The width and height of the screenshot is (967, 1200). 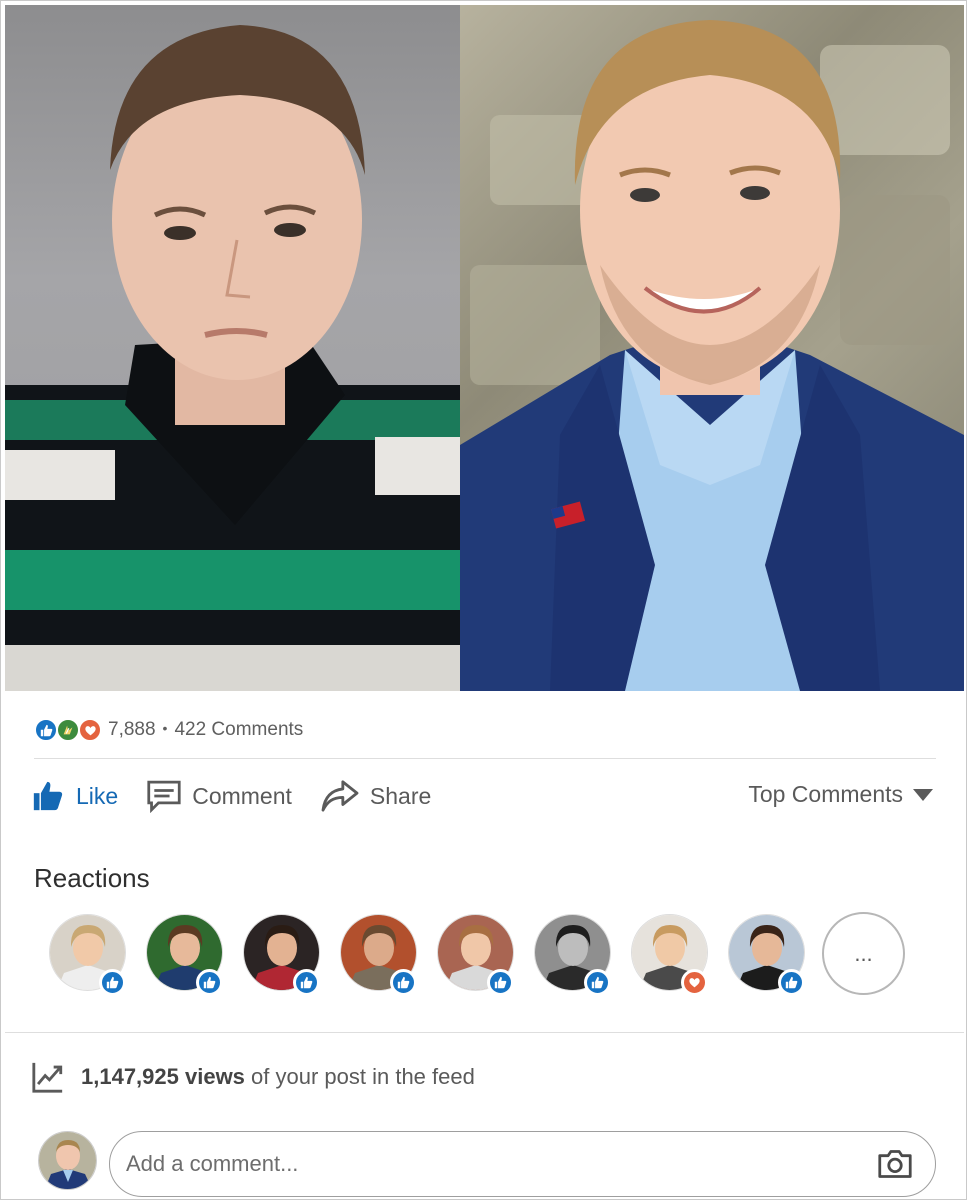 What do you see at coordinates (923, 794) in the screenshot?
I see `caret-down-icon` at bounding box center [923, 794].